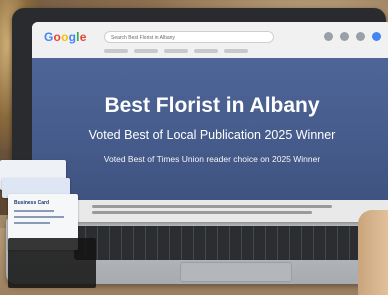  I want to click on avatar, so click(376, 36).